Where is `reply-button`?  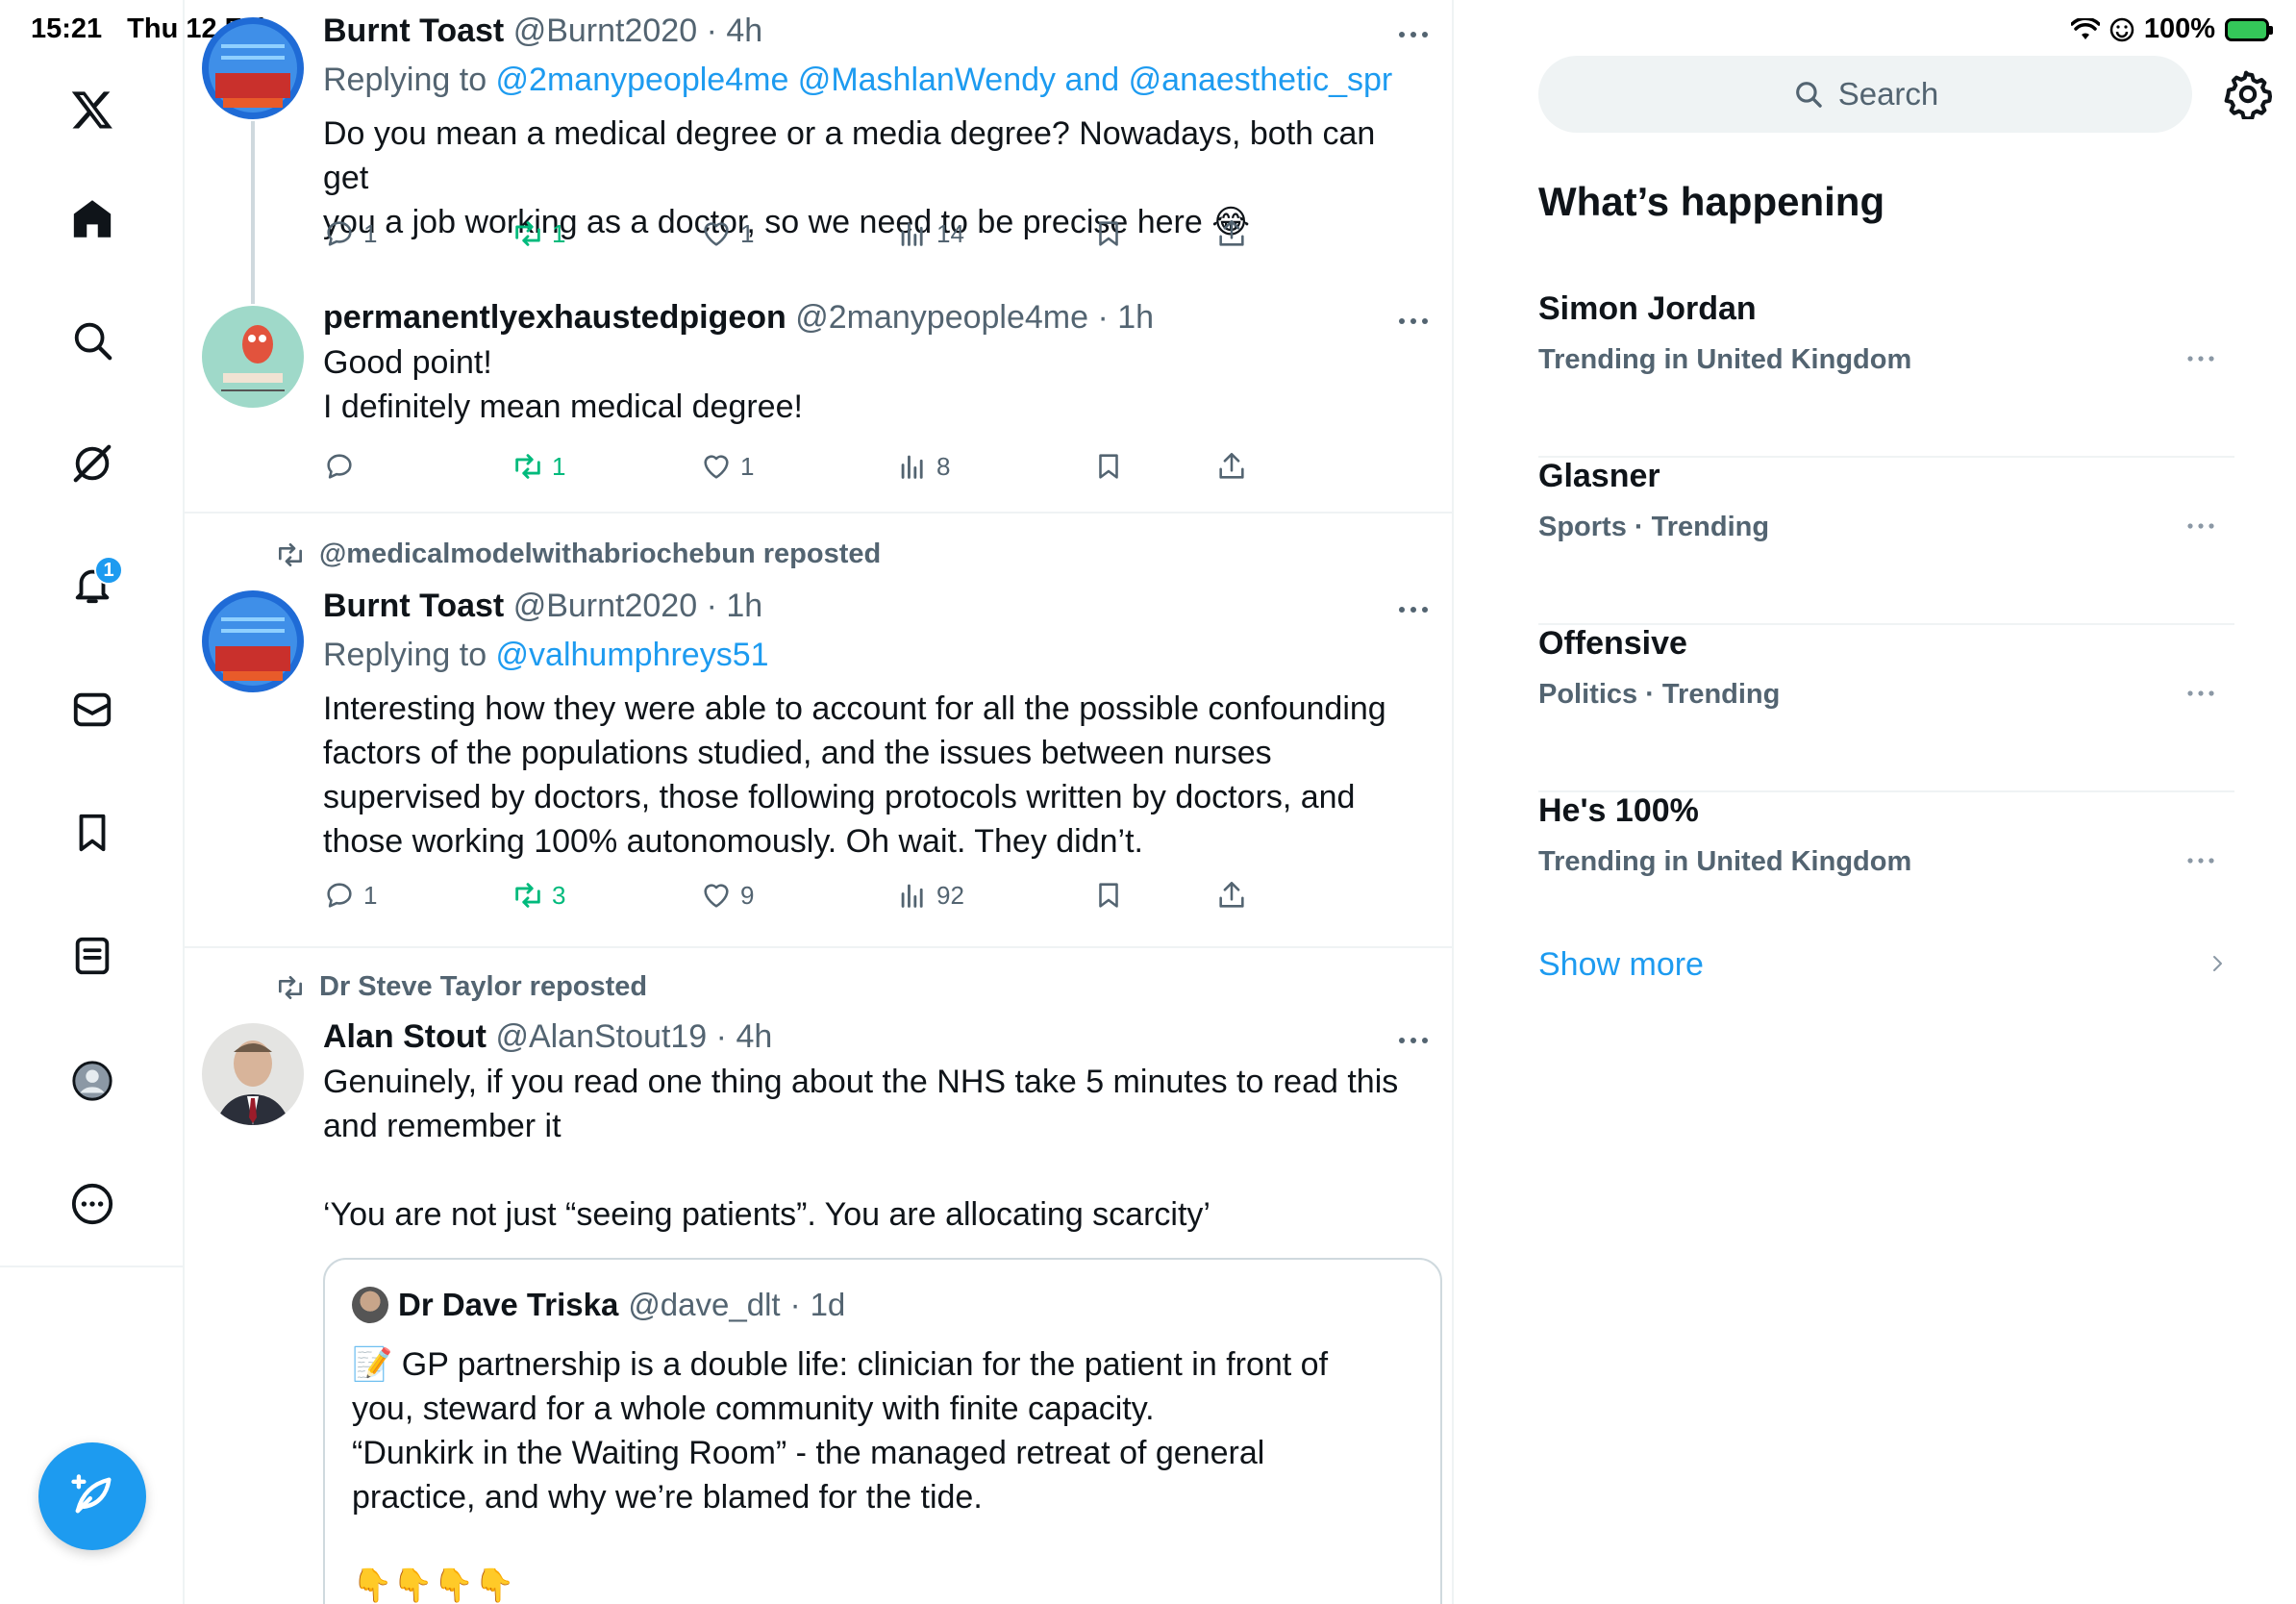
reply-button is located at coordinates (343, 466).